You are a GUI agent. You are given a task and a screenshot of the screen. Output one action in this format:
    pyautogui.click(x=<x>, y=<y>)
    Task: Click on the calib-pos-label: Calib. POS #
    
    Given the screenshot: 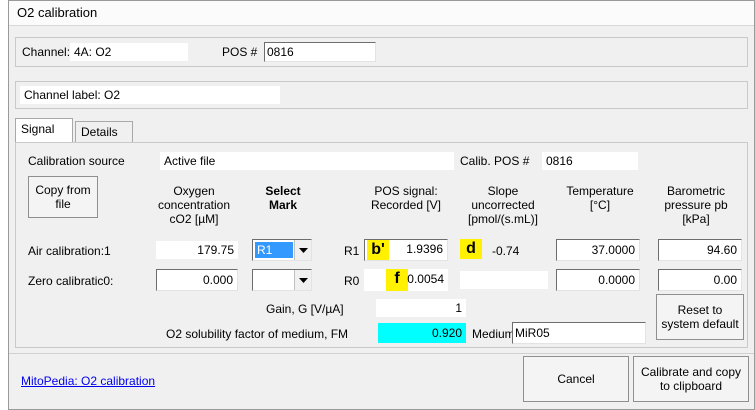 What is the action you would take?
    pyautogui.click(x=495, y=161)
    